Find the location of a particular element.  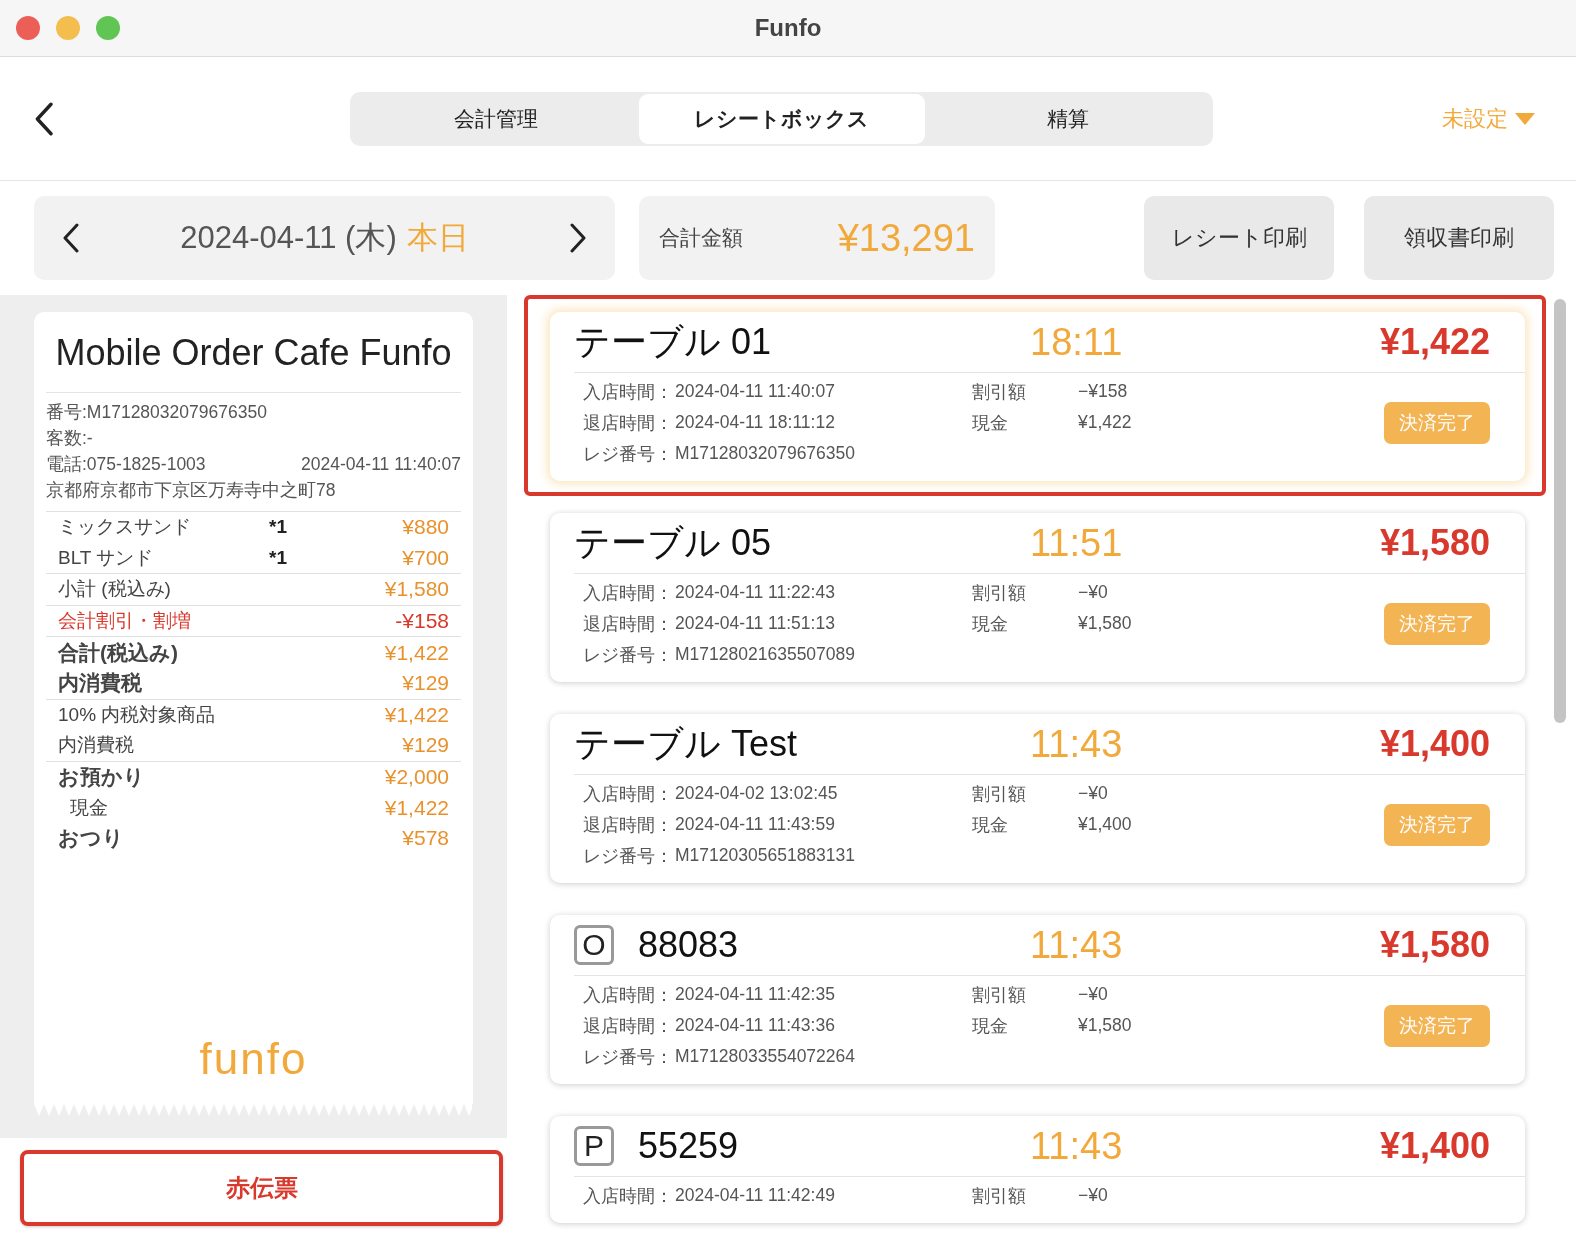

order-title: 55259 is located at coordinates (688, 1146).